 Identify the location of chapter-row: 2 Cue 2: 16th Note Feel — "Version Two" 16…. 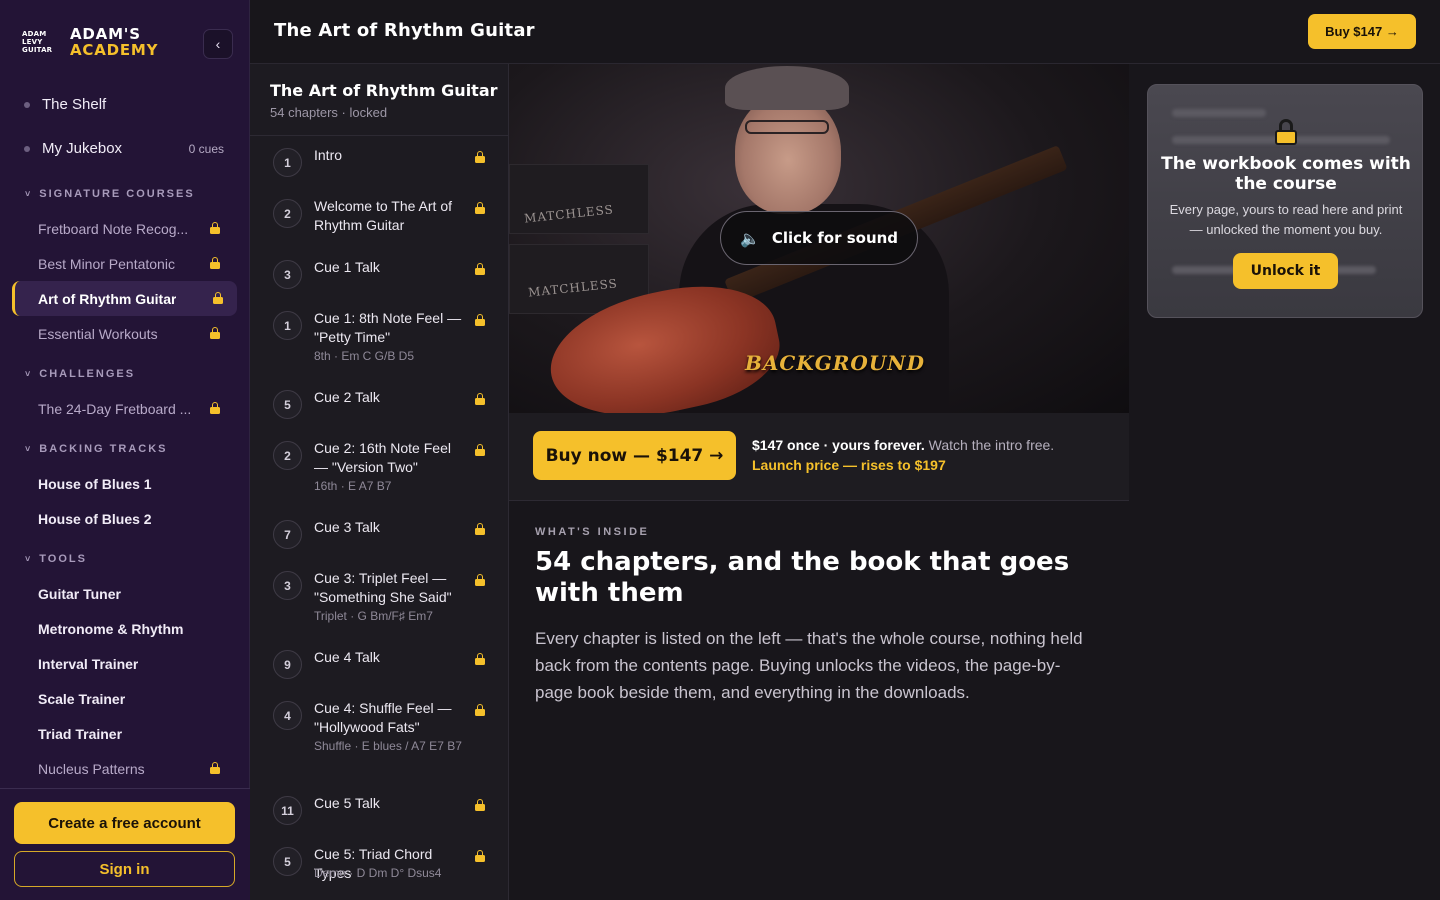
(379, 466).